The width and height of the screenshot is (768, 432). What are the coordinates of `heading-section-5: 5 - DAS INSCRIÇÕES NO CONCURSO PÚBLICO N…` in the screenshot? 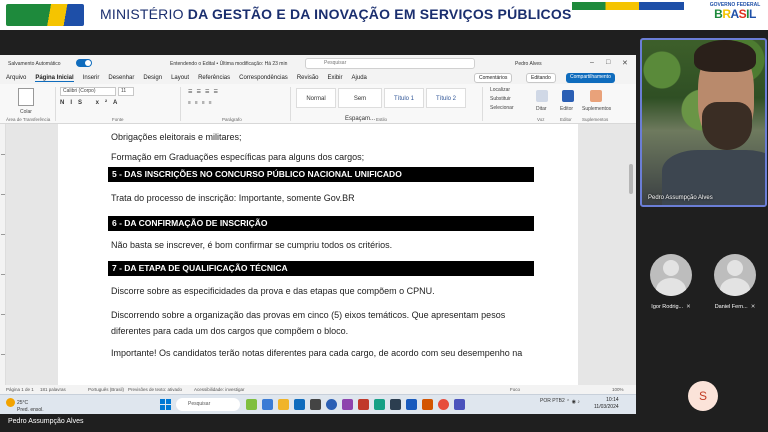 It's located at (321, 174).